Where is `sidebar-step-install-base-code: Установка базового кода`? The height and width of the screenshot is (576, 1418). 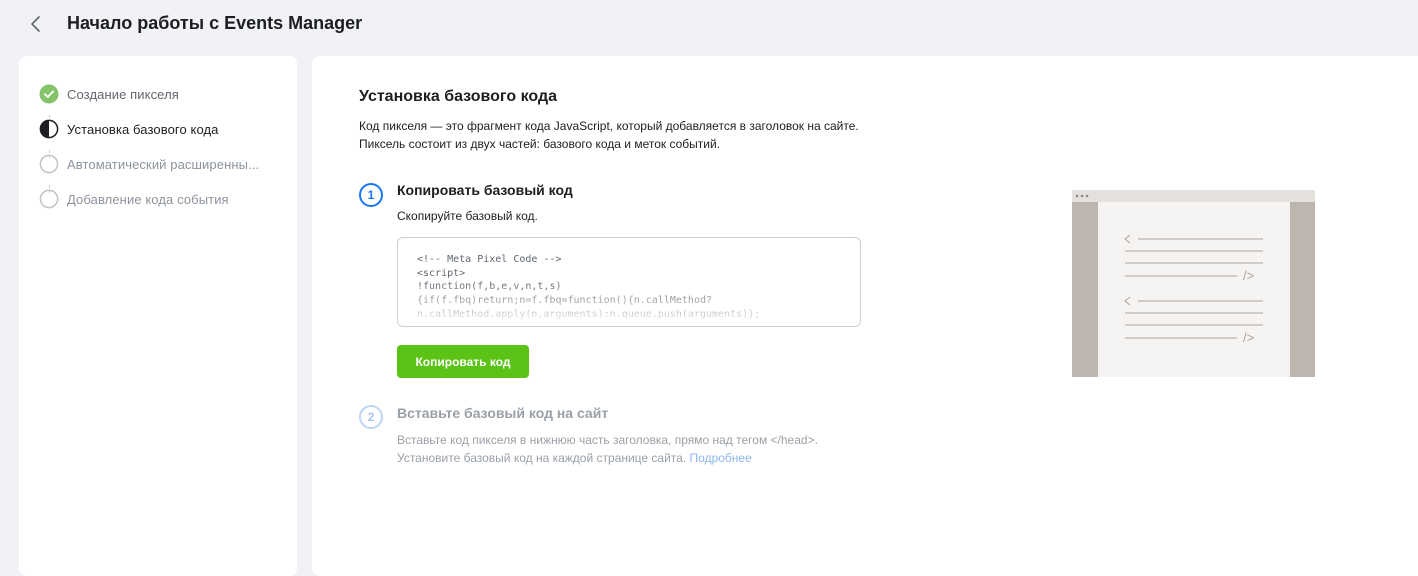
sidebar-step-install-base-code: Установка базового кода is located at coordinates (164, 129).